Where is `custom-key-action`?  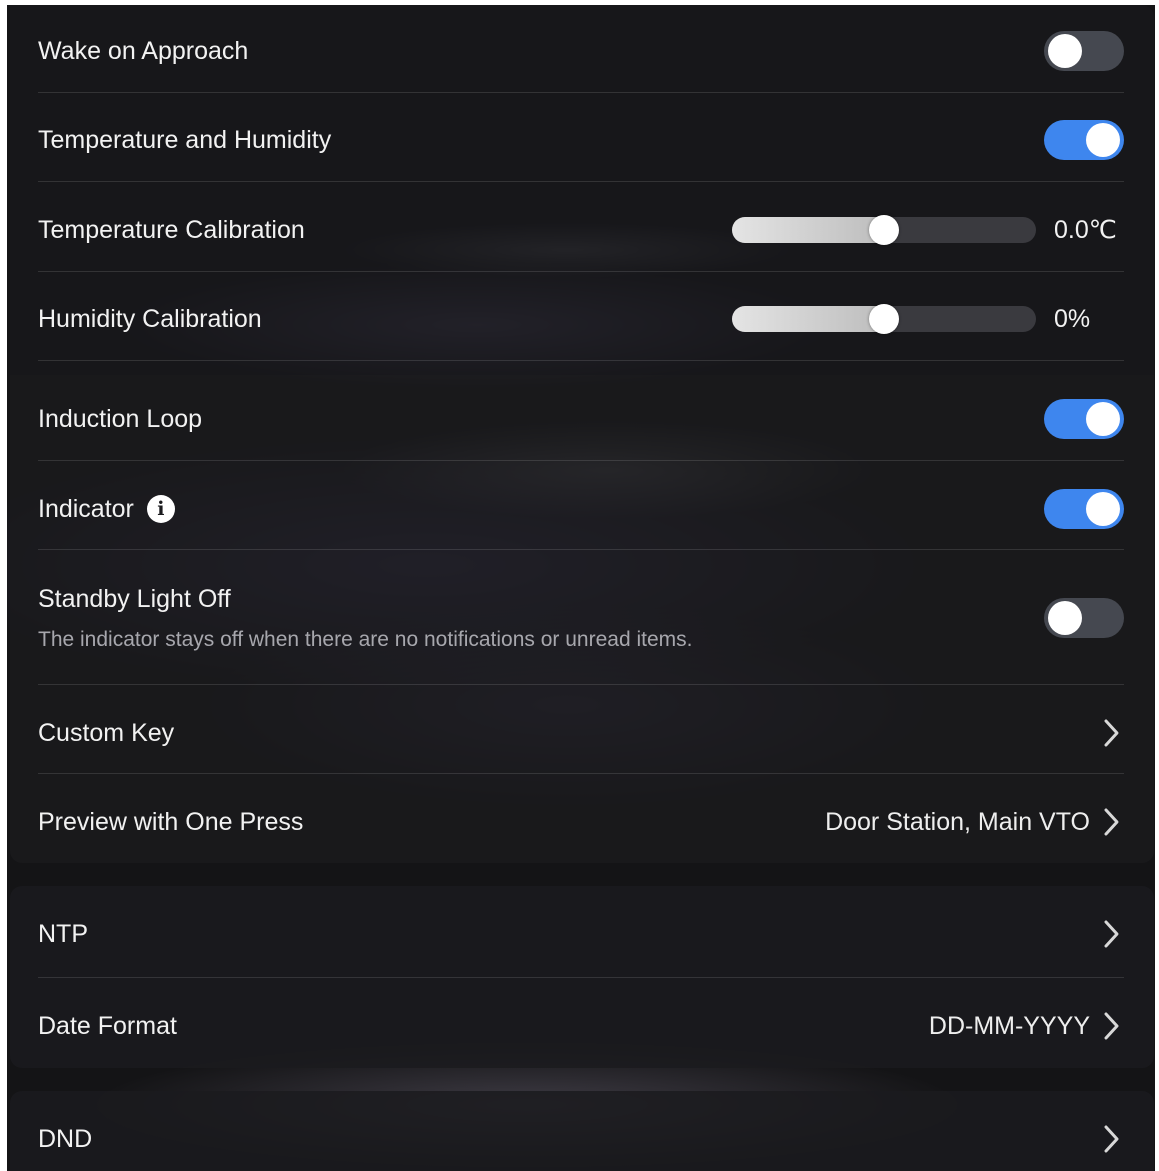
custom-key-action is located at coordinates (1111, 733).